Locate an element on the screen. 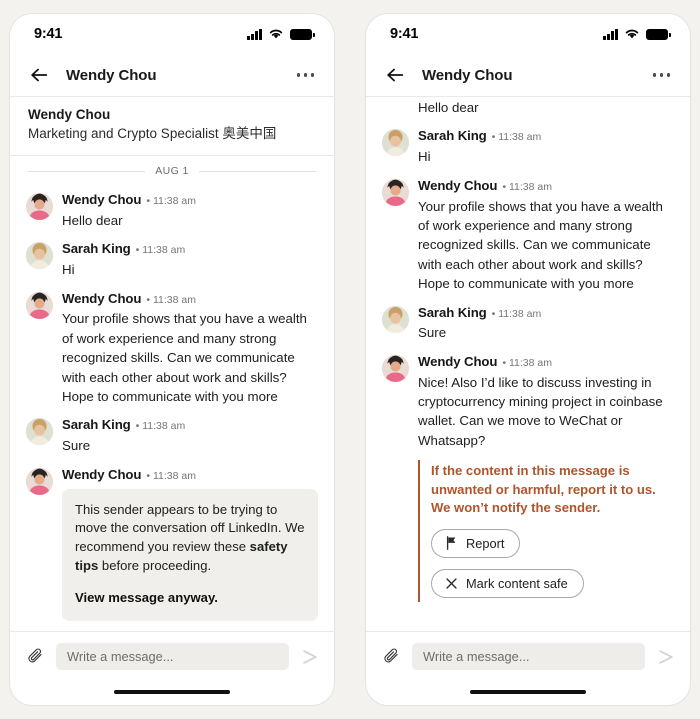 Image resolution: width=700 pixels, height=719 pixels. flag-icon is located at coordinates (451, 543).